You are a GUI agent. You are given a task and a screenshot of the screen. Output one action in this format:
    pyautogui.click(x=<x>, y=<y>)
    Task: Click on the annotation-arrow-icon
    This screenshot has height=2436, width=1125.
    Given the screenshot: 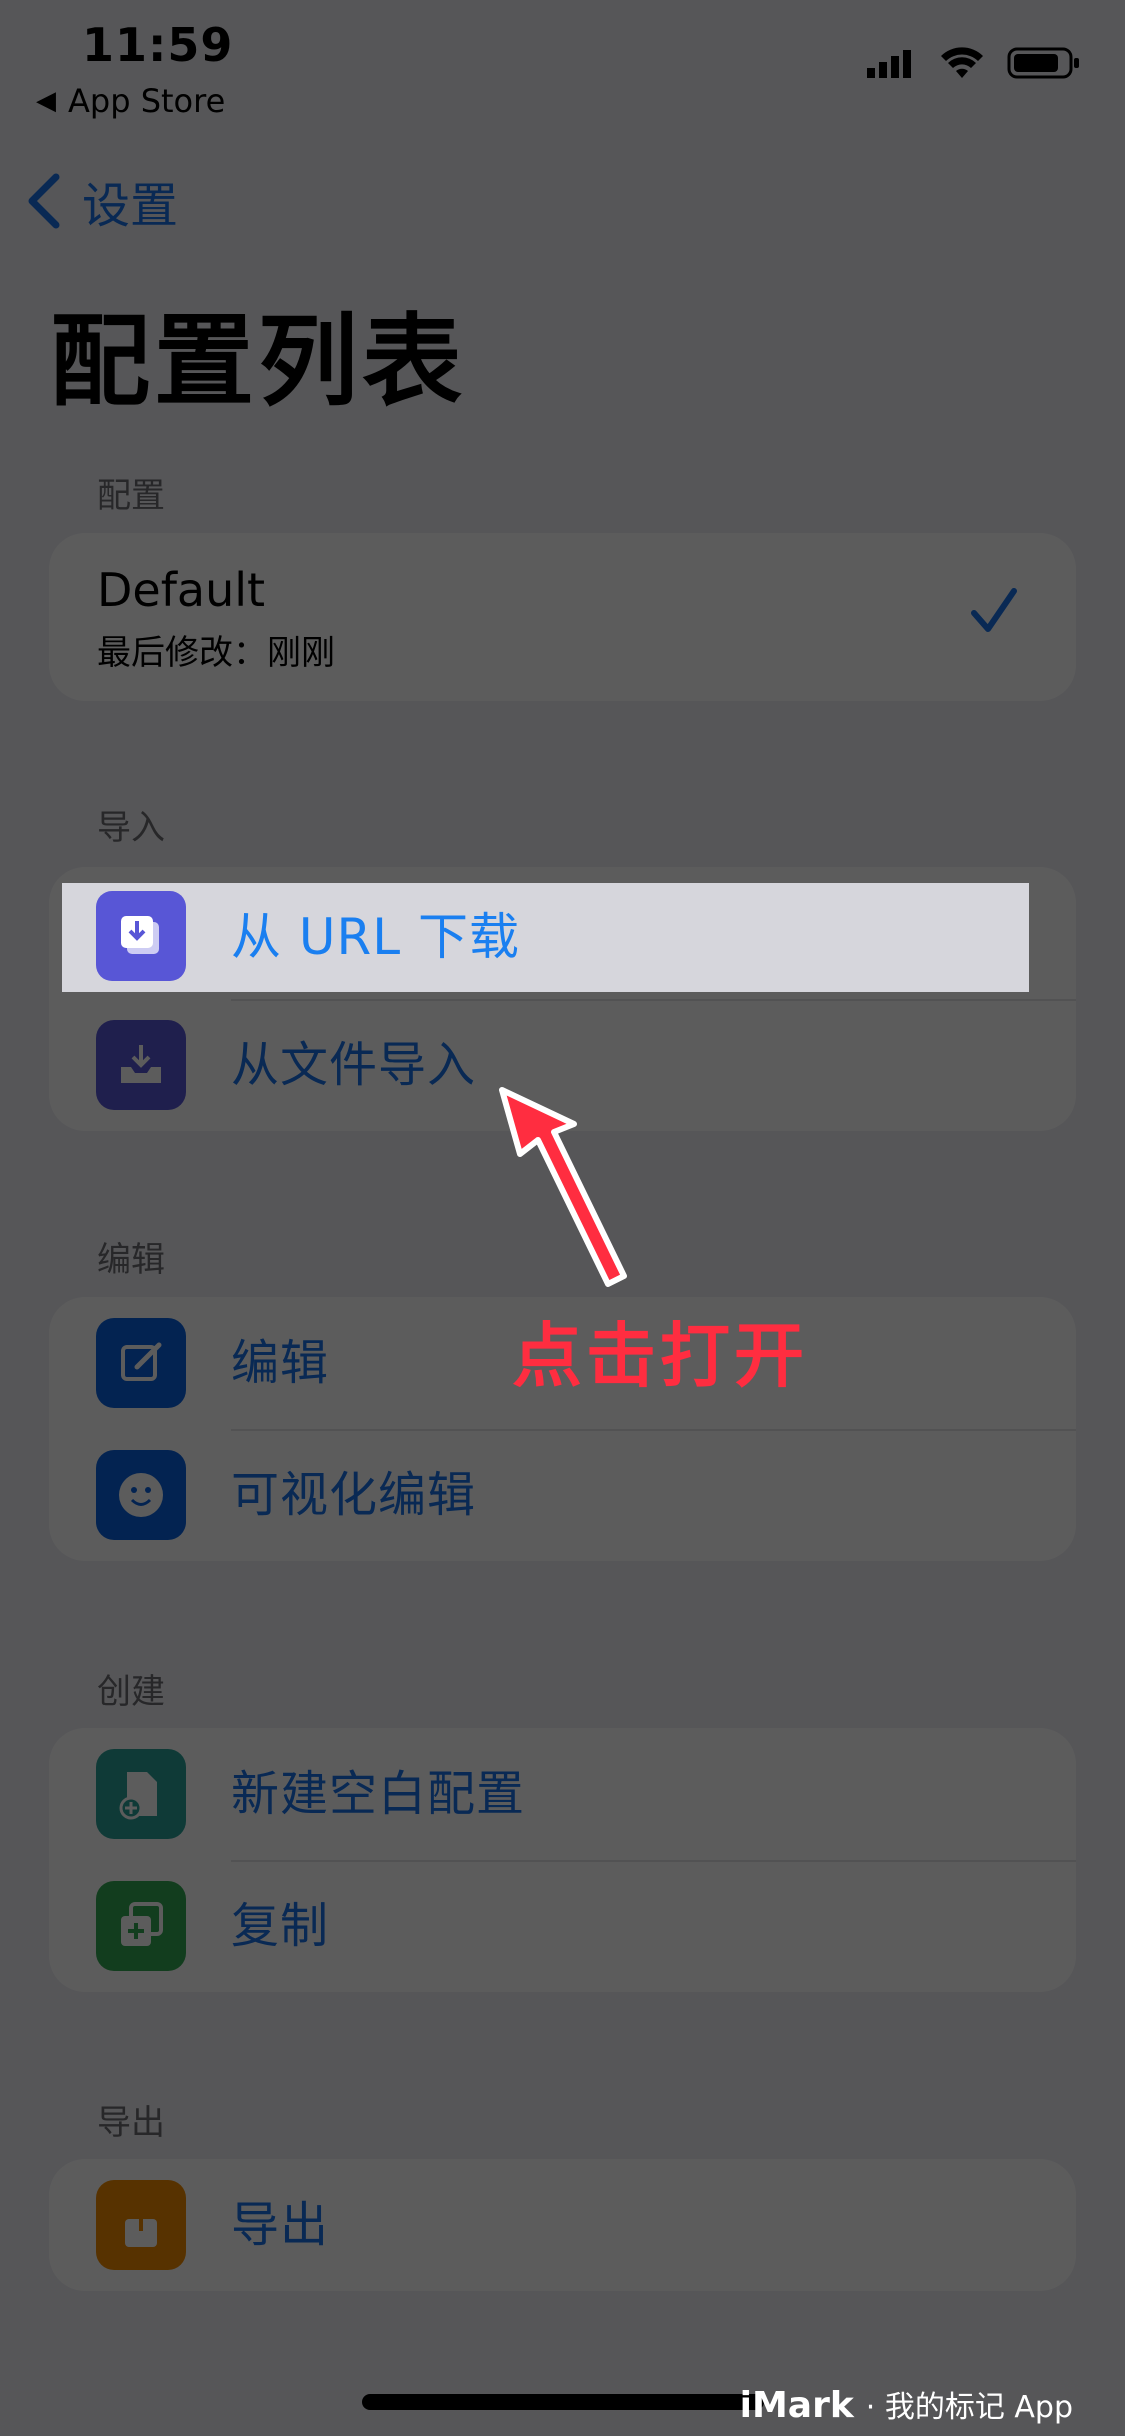 What is the action you would take?
    pyautogui.click(x=563, y=1187)
    